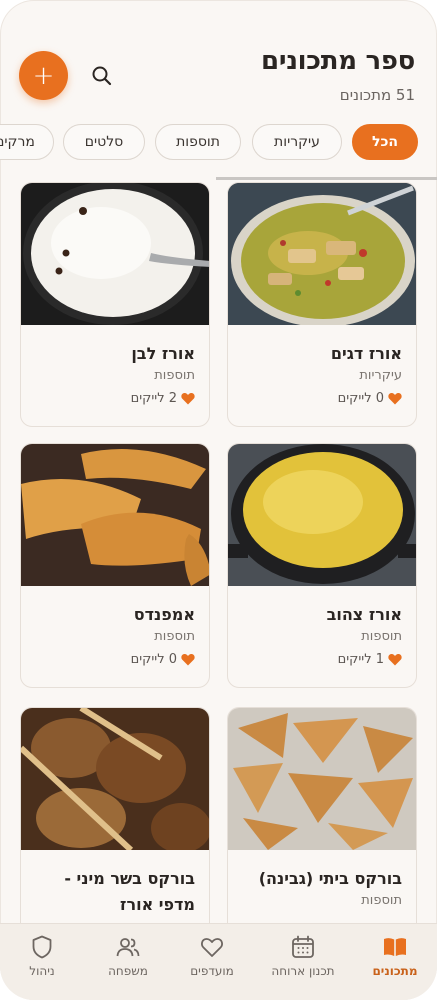  What do you see at coordinates (377, 95) in the screenshot?
I see `recipe-count: 51 מתכונים` at bounding box center [377, 95].